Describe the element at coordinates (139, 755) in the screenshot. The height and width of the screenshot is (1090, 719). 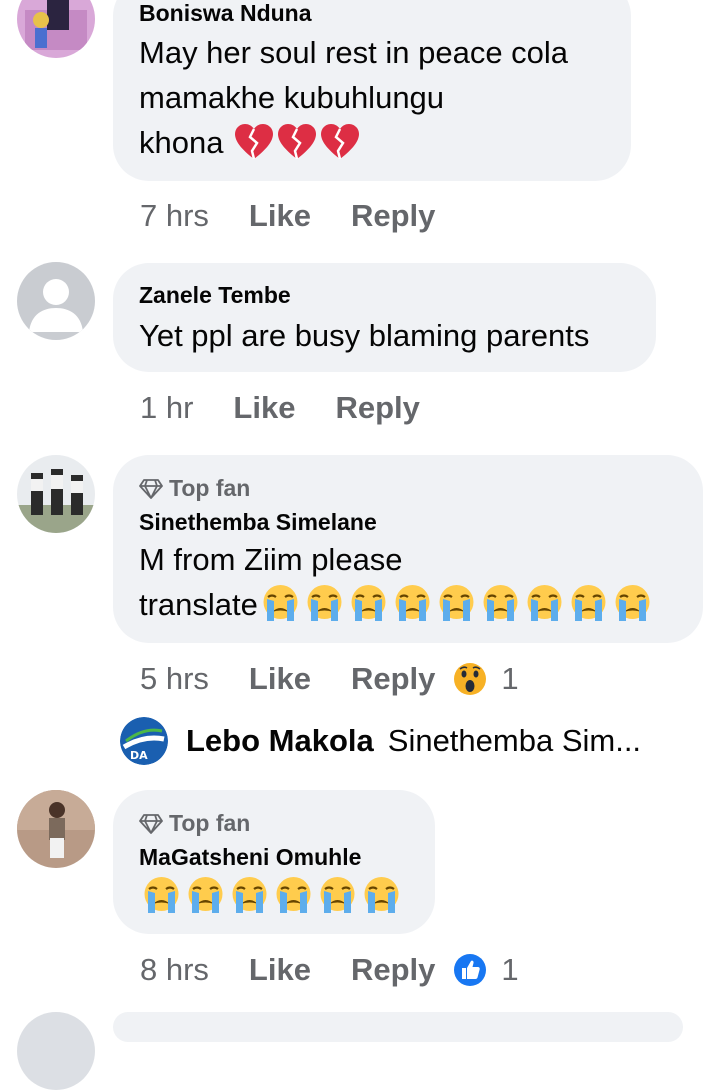
I see `svg-text: DA` at that location.